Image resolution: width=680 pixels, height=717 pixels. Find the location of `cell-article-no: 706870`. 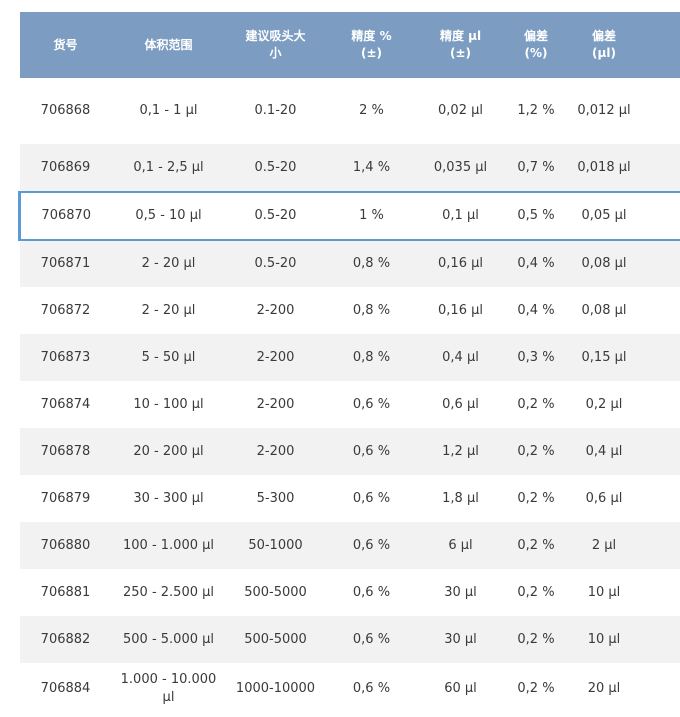

cell-article-no: 706870 is located at coordinates (65, 216).